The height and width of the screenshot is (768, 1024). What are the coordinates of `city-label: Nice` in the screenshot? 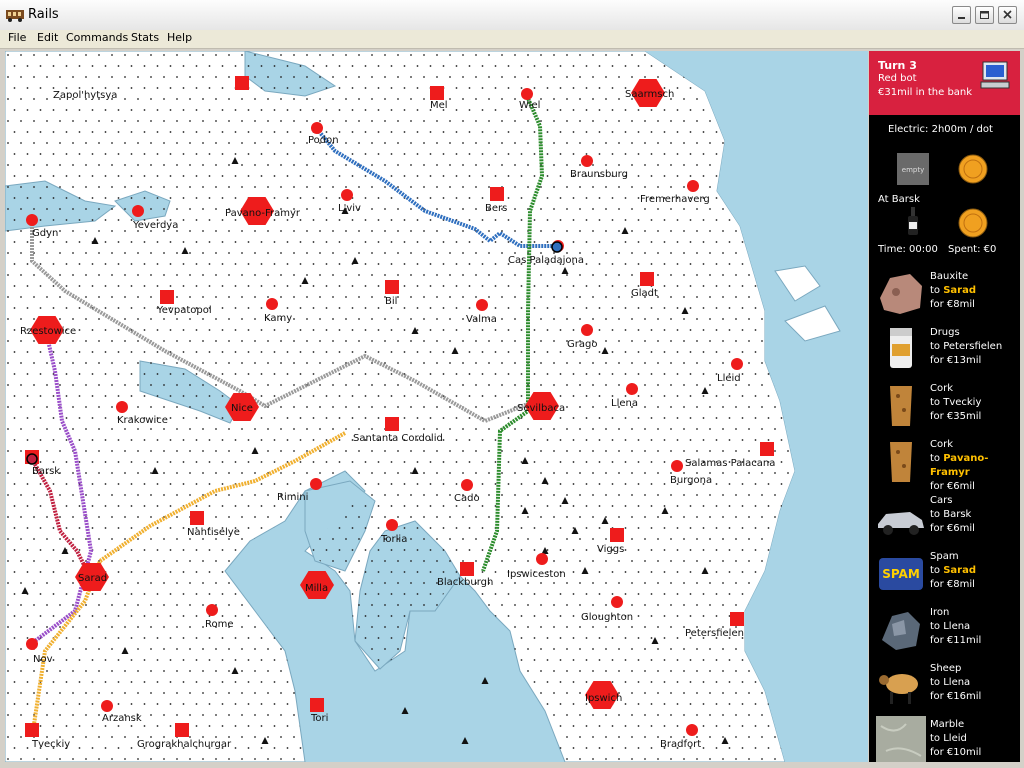 It's located at (242, 408).